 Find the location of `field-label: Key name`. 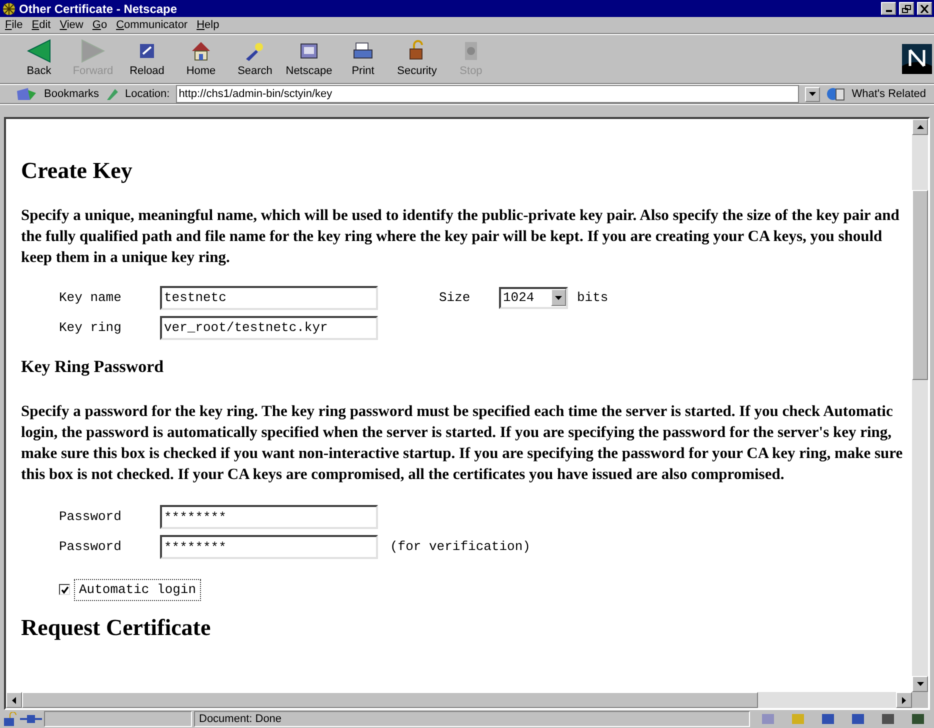

field-label: Key name is located at coordinates (90, 297).